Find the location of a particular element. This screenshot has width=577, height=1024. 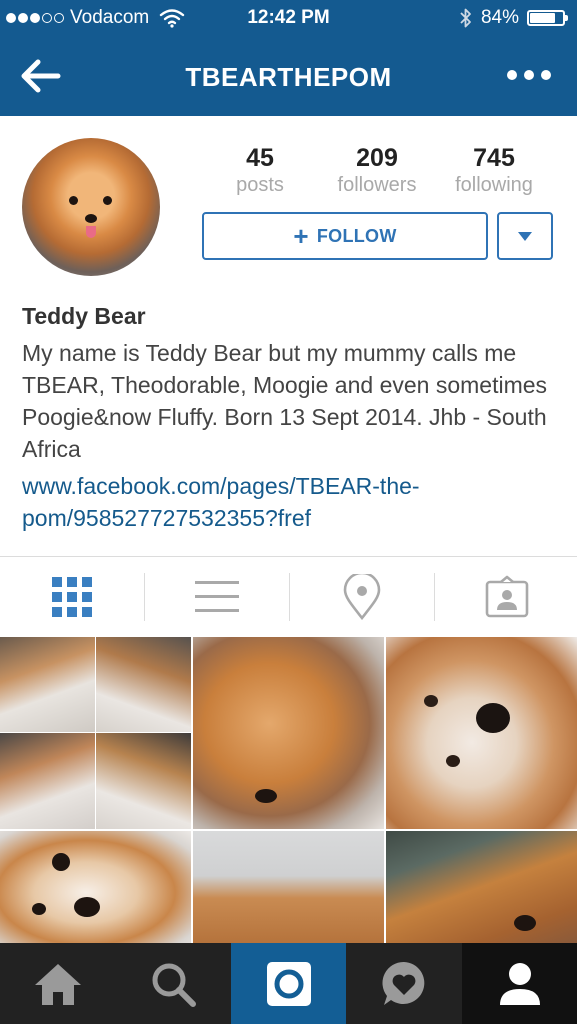

tab-explore is located at coordinates (172, 983).